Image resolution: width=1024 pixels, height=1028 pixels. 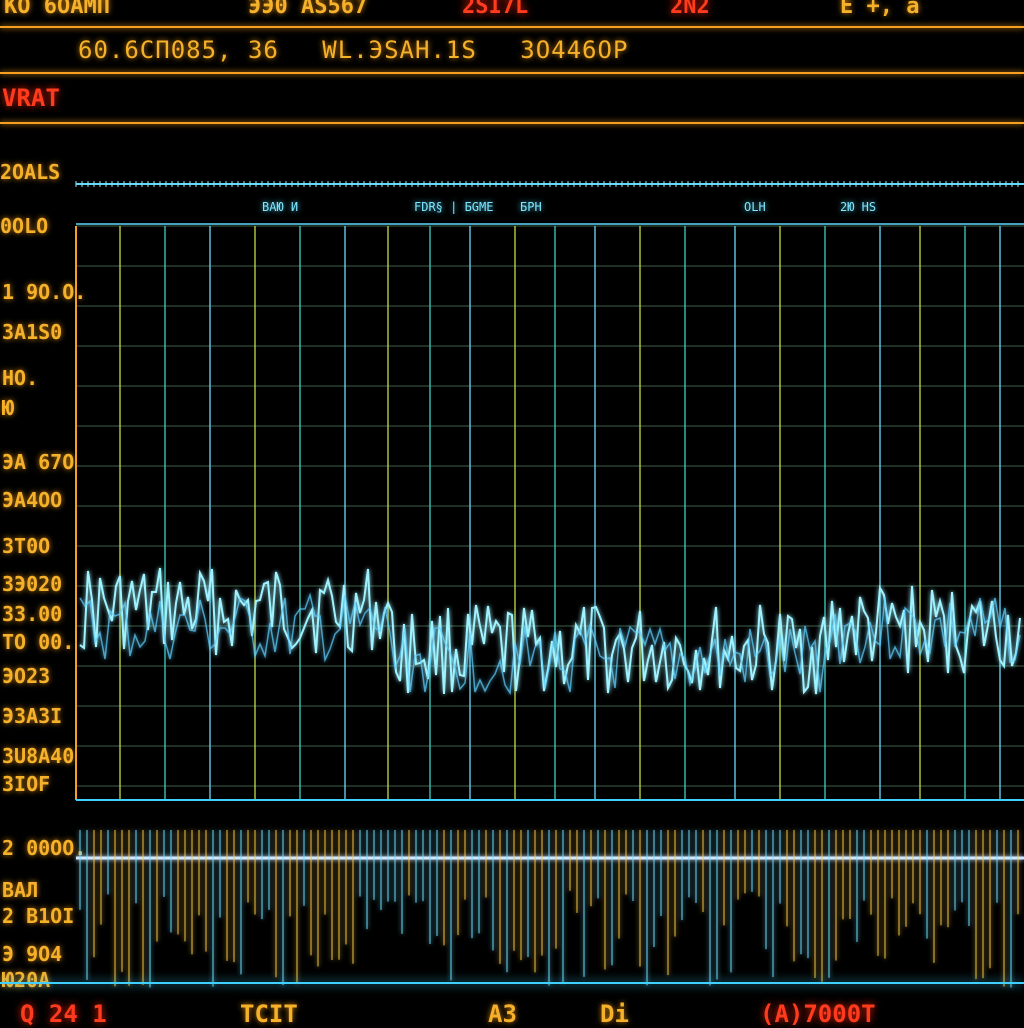 I want to click on lower-strip-trace, so click(x=550, y=909).